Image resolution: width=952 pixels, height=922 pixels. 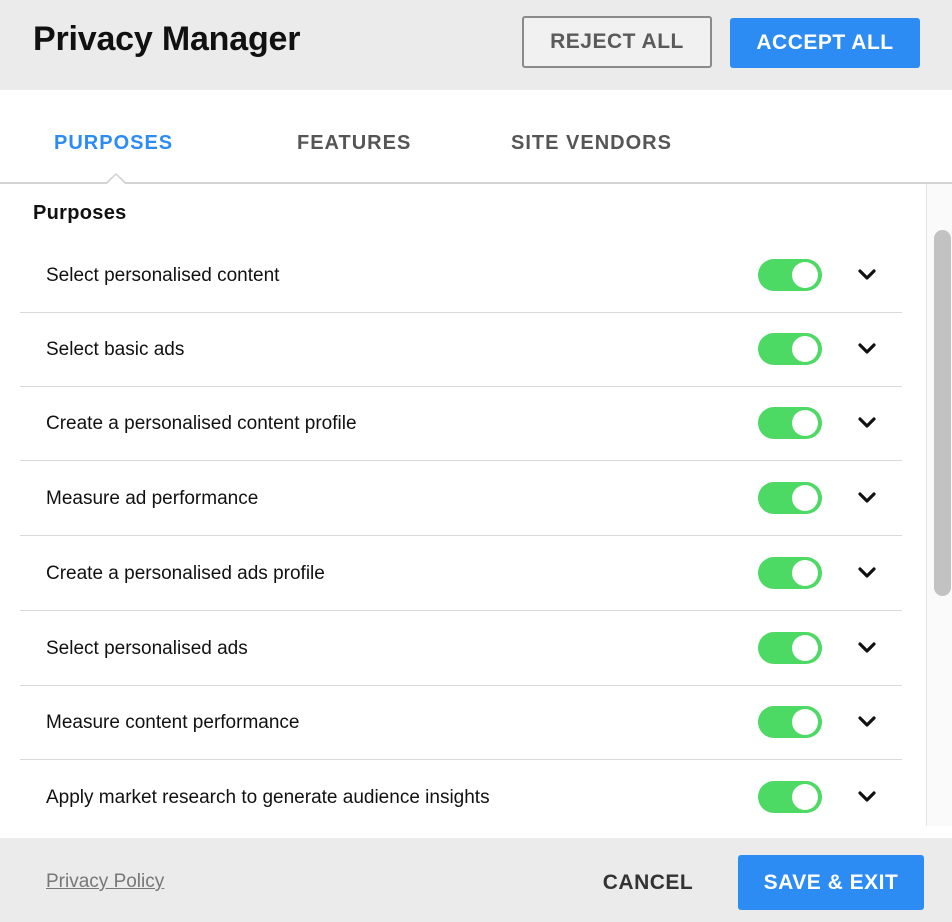 I want to click on tab-bar: PURPOSES FEATURES SITE VENDORS, so click(x=476, y=137).